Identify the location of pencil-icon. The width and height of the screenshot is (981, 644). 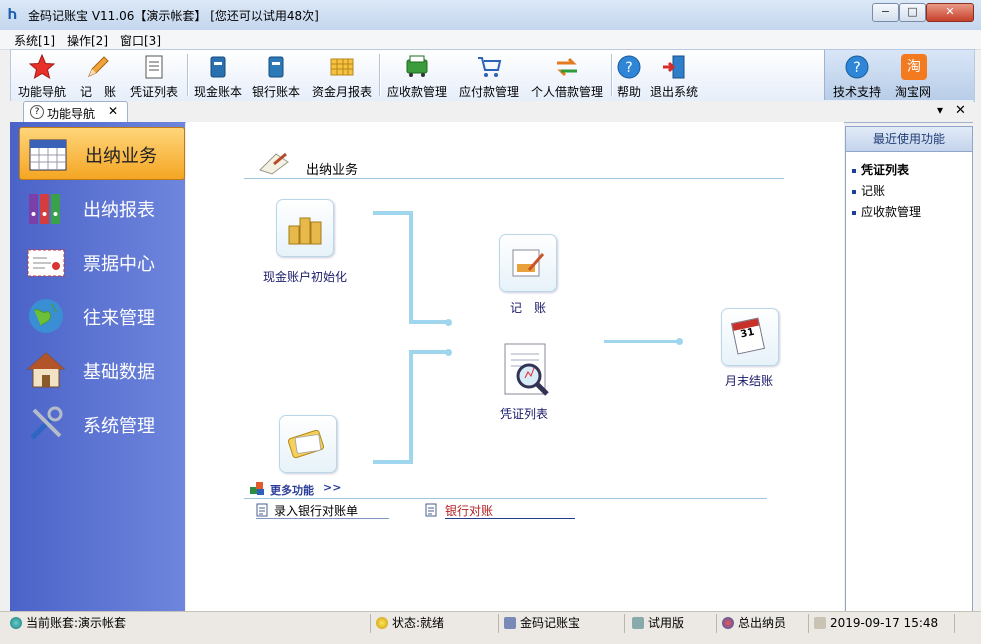
(98, 66).